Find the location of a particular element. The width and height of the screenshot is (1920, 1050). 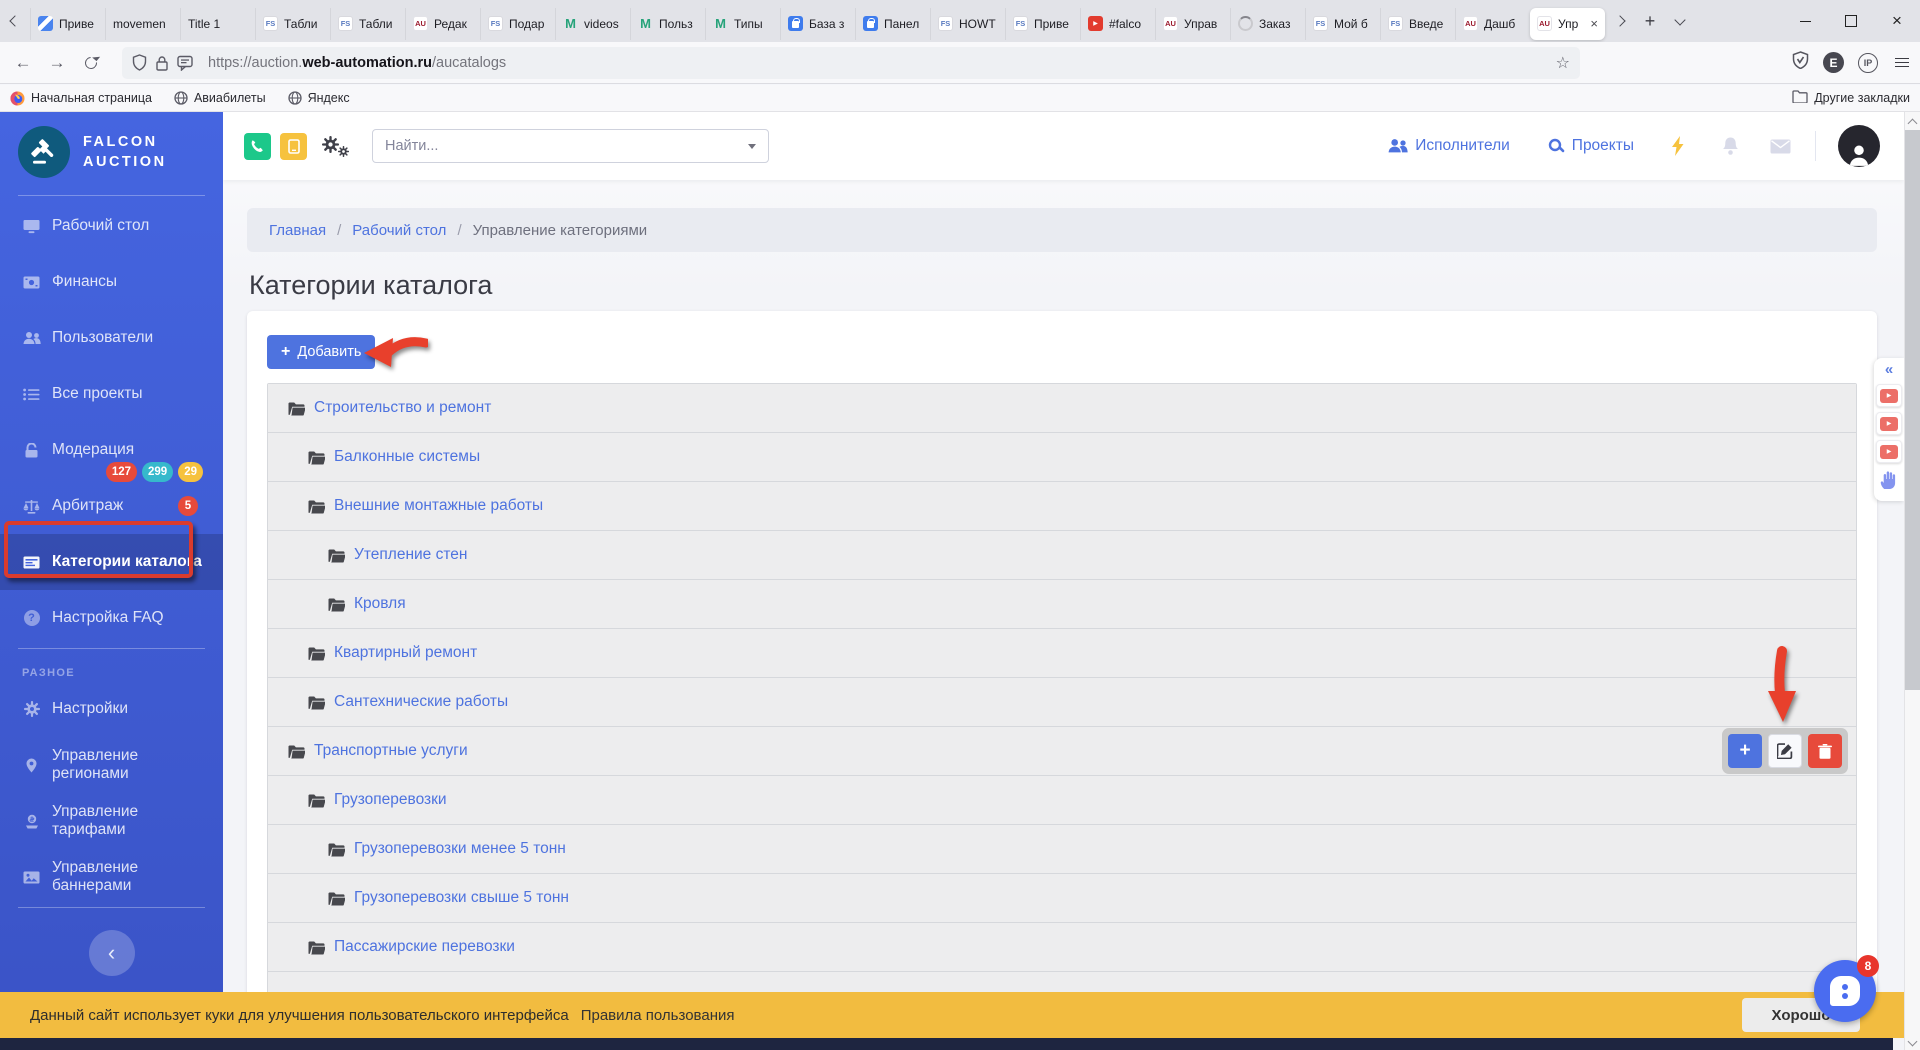

category-link: Балконные системы is located at coordinates (394, 457).